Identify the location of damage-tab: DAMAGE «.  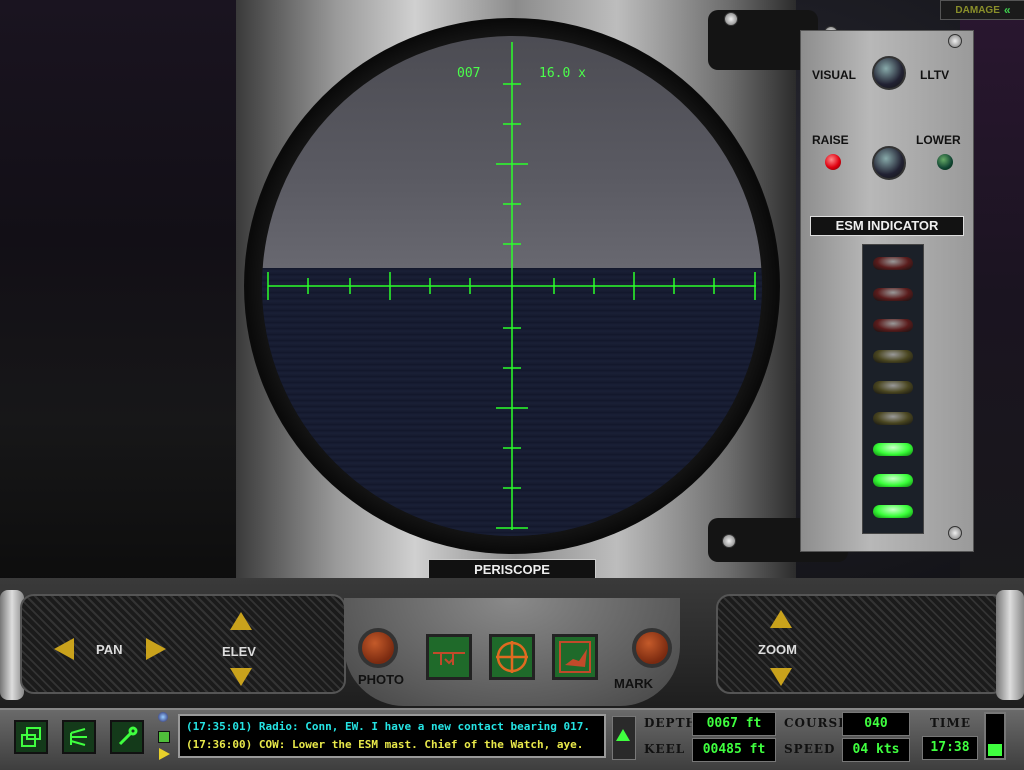
(982, 10).